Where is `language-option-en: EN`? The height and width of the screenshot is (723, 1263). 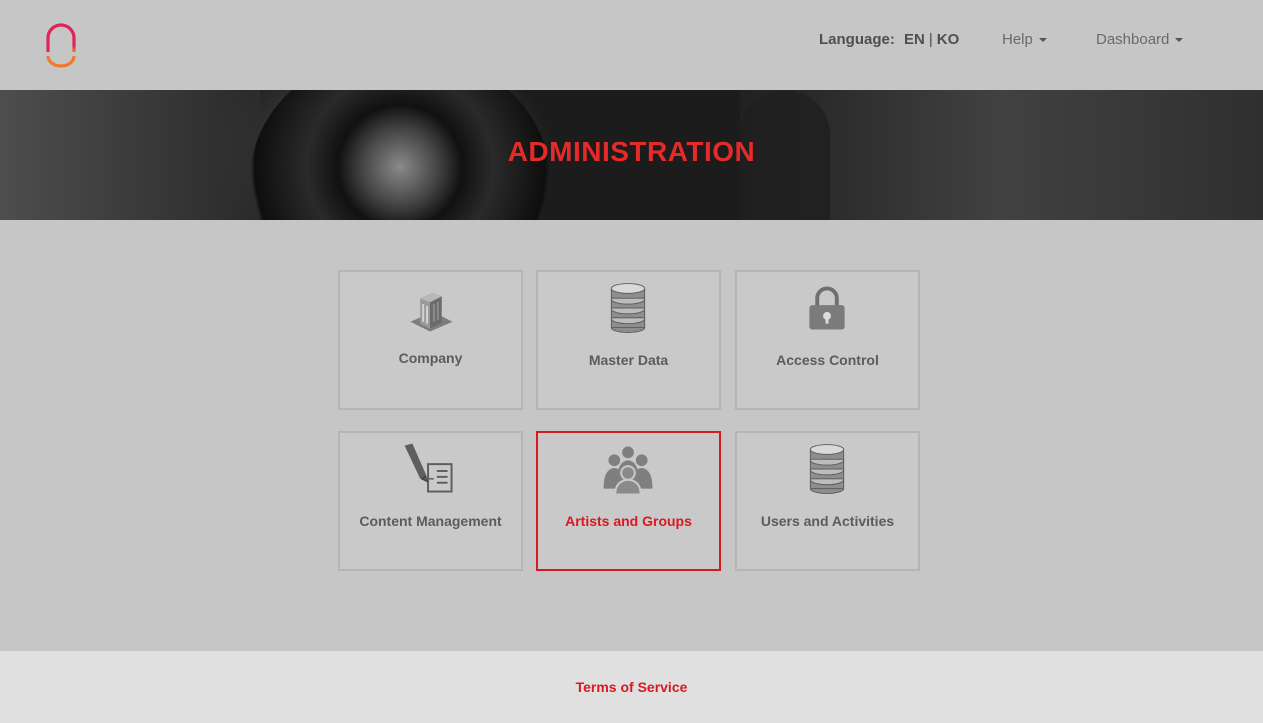
language-option-en: EN is located at coordinates (914, 39).